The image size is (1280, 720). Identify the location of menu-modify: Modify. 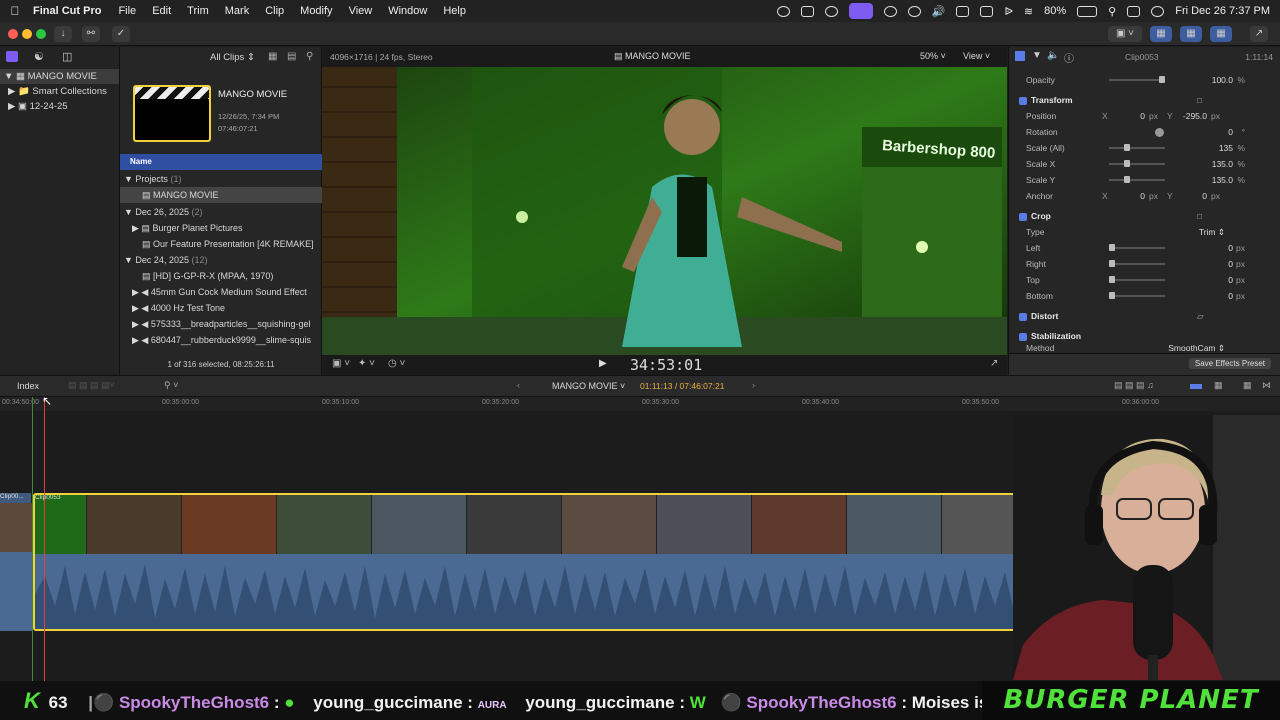
(316, 11).